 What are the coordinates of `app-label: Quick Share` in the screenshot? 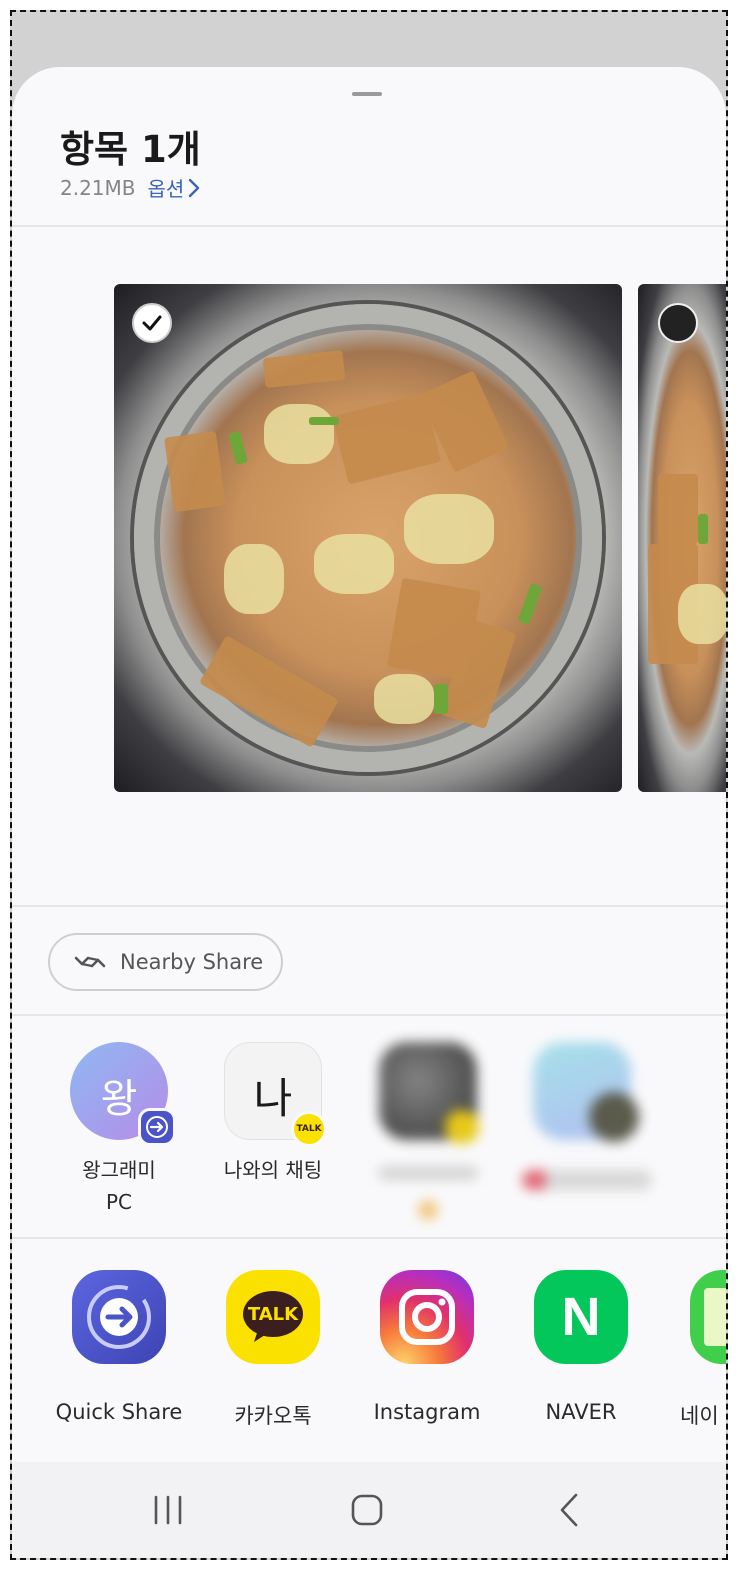 It's located at (119, 1412).